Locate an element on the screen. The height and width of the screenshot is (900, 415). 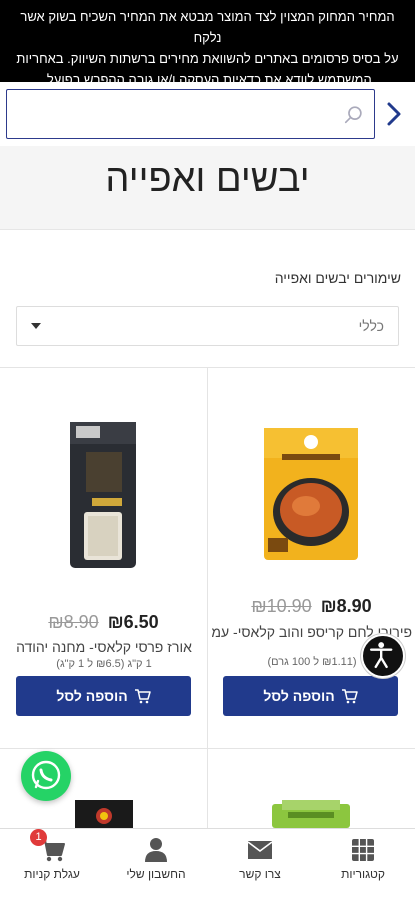
accessibility-icon is located at coordinates (381, 655).